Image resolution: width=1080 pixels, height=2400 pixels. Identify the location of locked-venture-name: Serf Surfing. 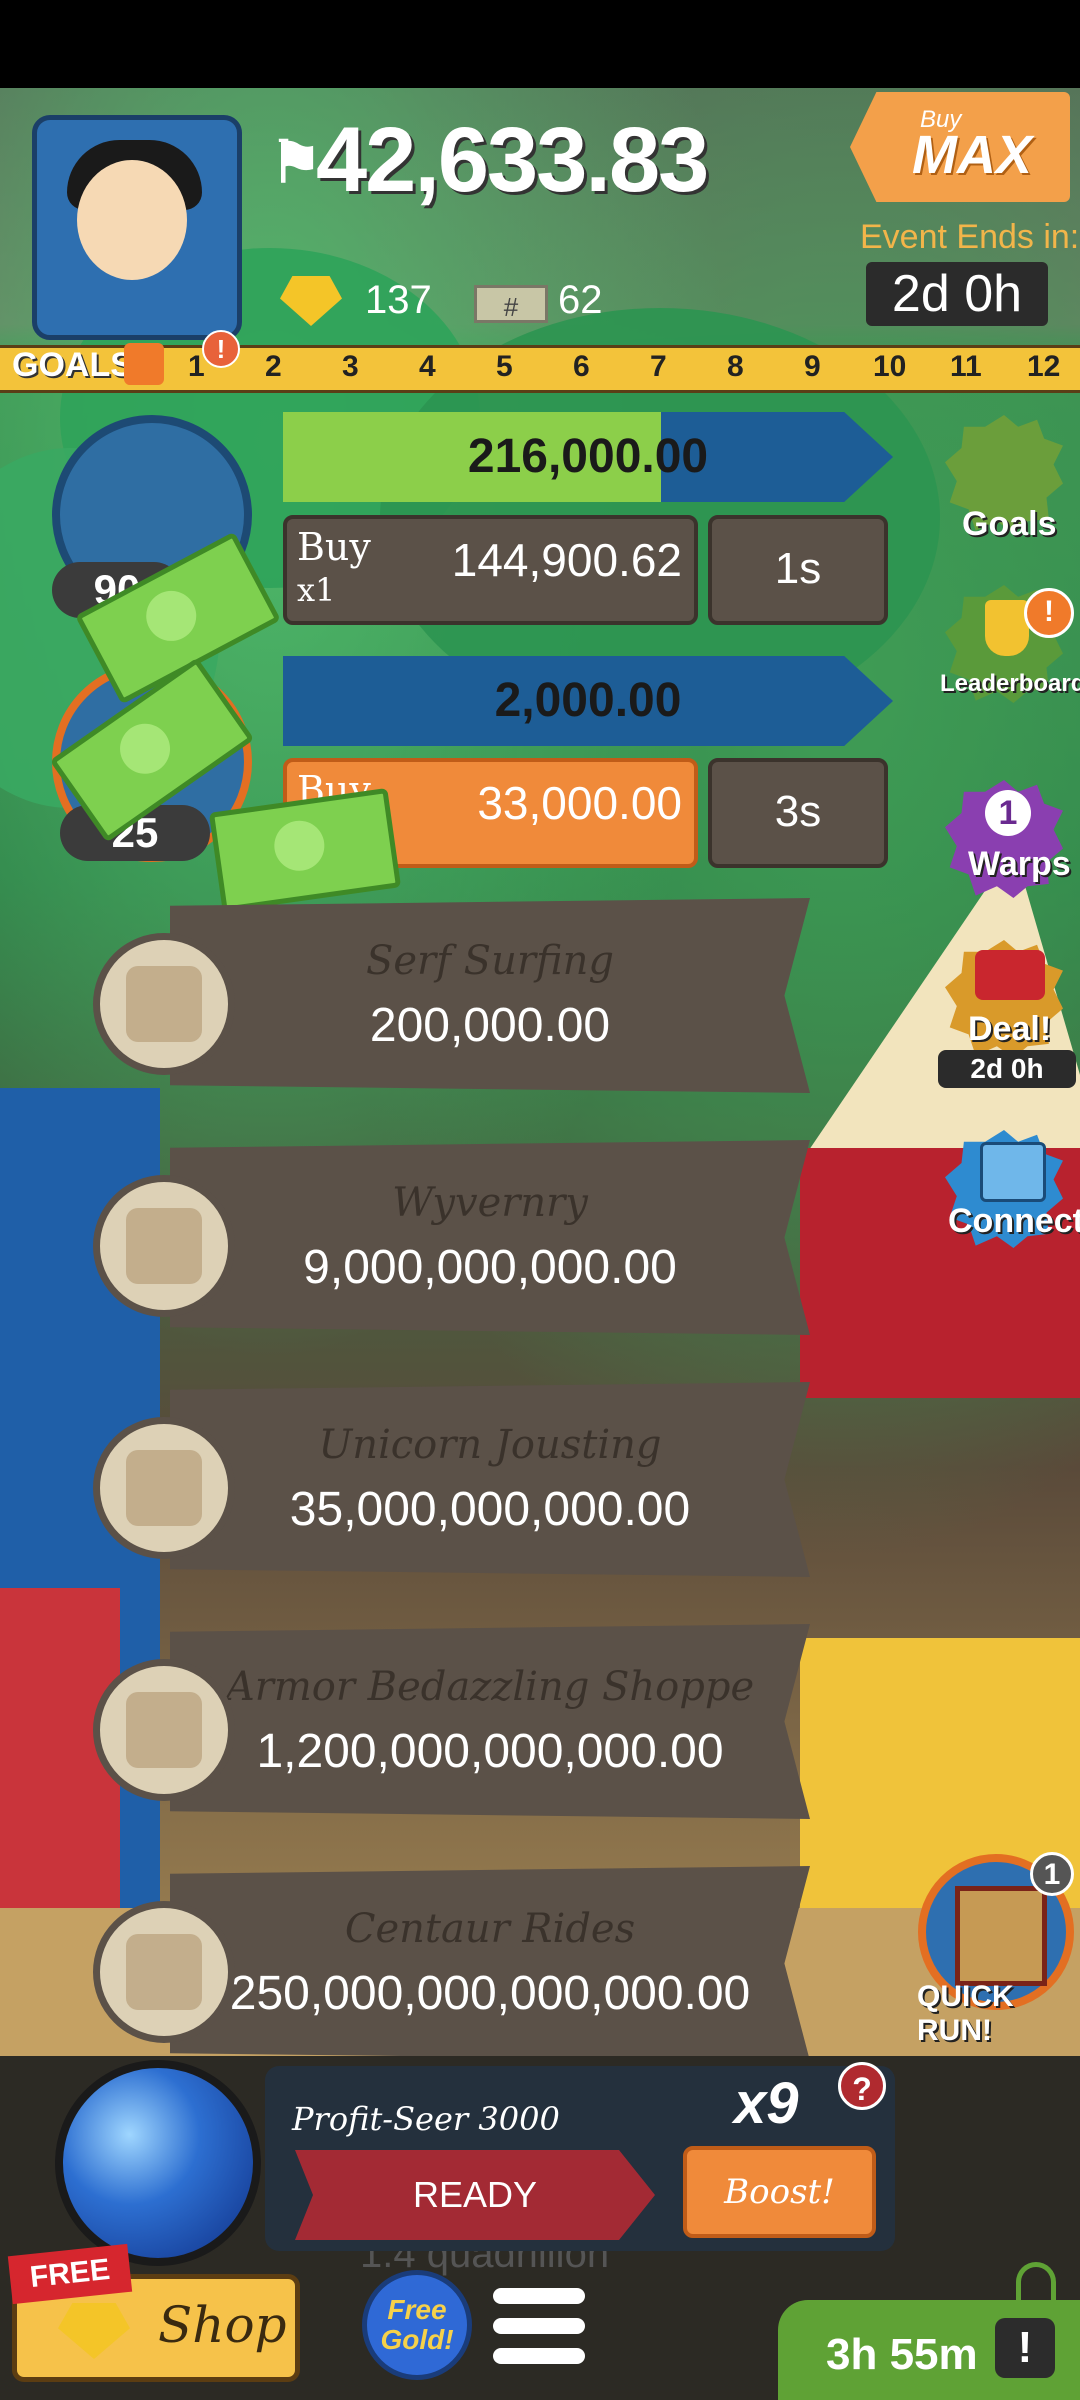
(490, 961).